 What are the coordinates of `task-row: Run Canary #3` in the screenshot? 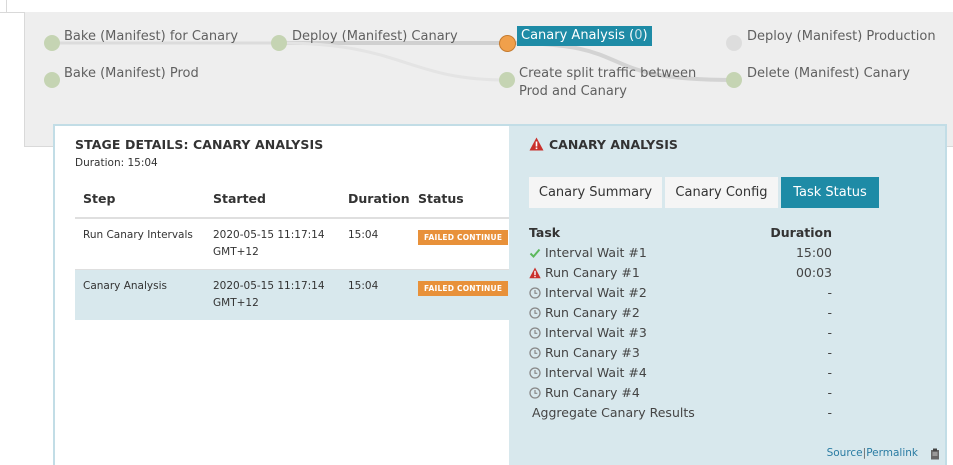 It's located at (584, 352).